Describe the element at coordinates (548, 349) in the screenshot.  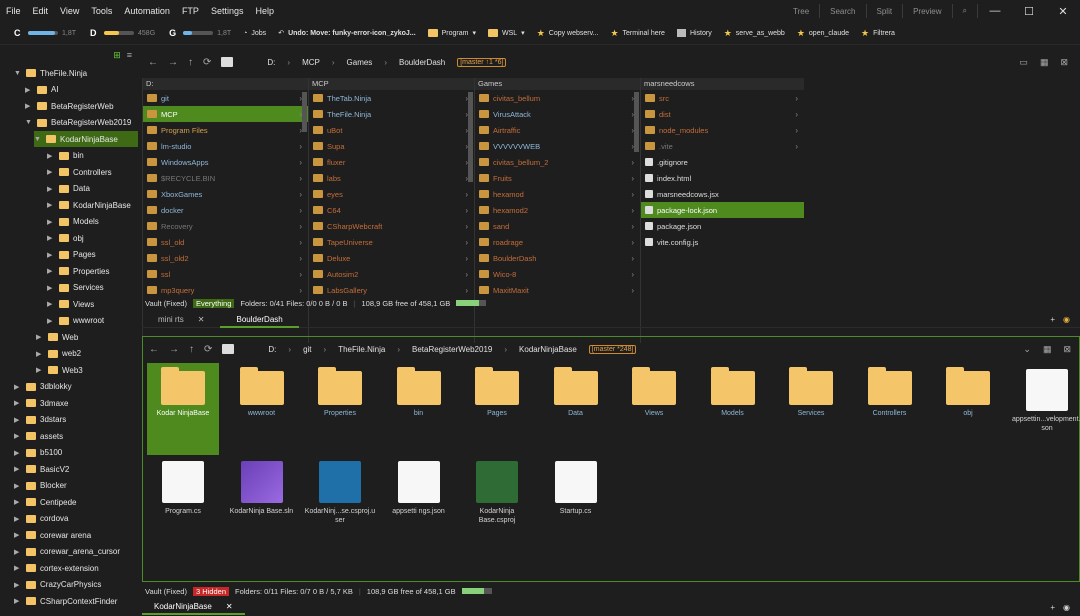
I see `breadcrumb-item: KodarNinjaBase` at that location.